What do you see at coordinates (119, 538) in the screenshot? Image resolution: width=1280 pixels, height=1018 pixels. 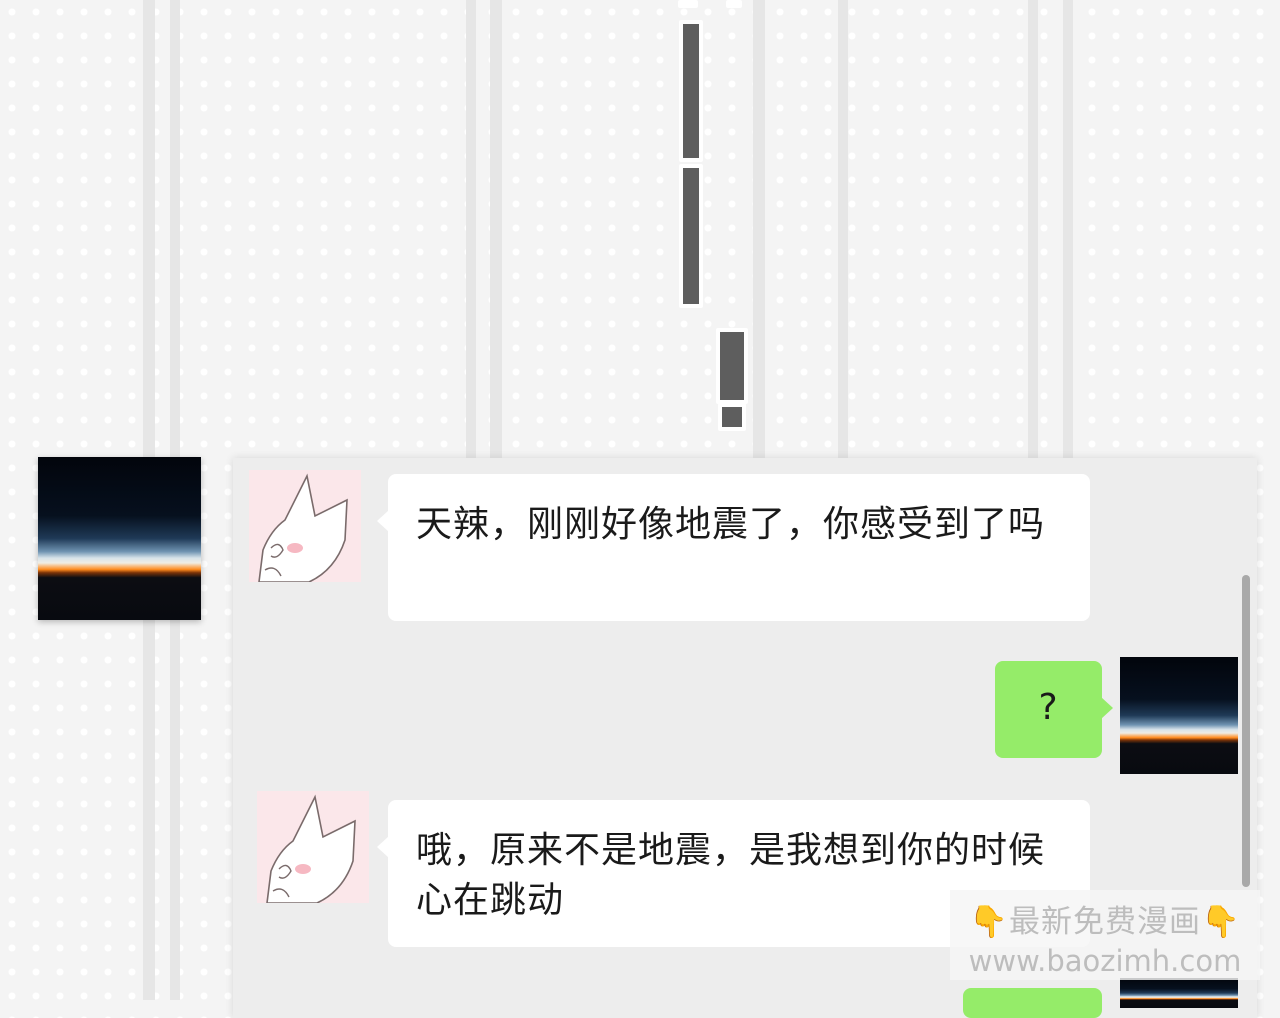 I see `sunset-avatar` at bounding box center [119, 538].